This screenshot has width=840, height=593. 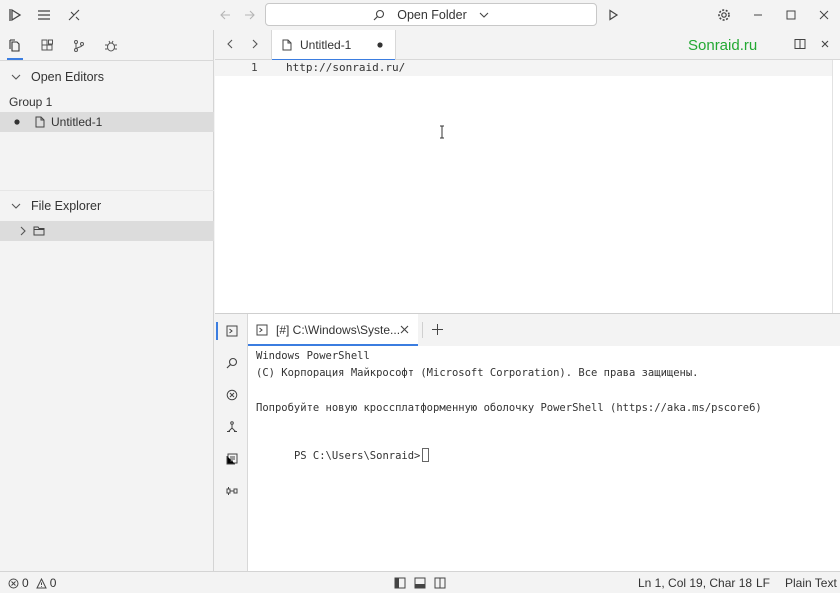 I want to click on file-explorer-label: File Explorer, so click(x=66, y=206).